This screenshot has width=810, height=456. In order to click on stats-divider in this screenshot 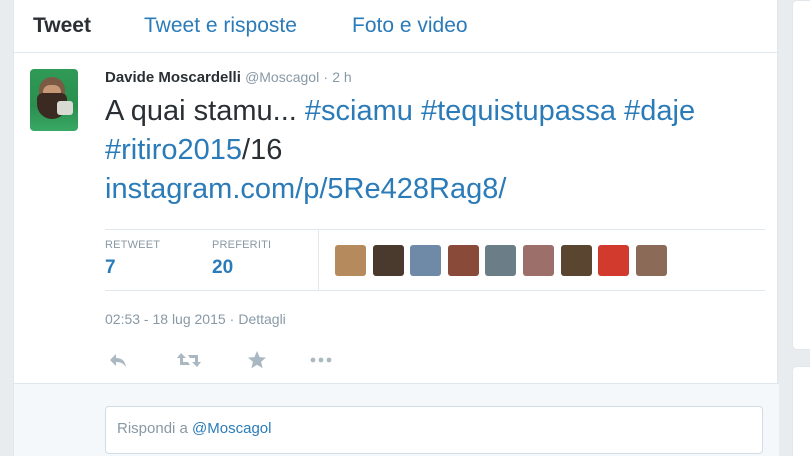, I will do `click(318, 260)`.